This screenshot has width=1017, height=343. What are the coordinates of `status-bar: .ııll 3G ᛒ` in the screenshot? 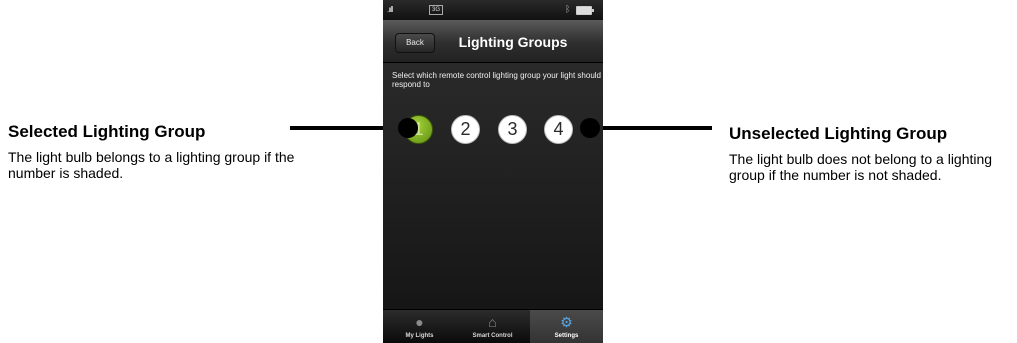 It's located at (493, 10).